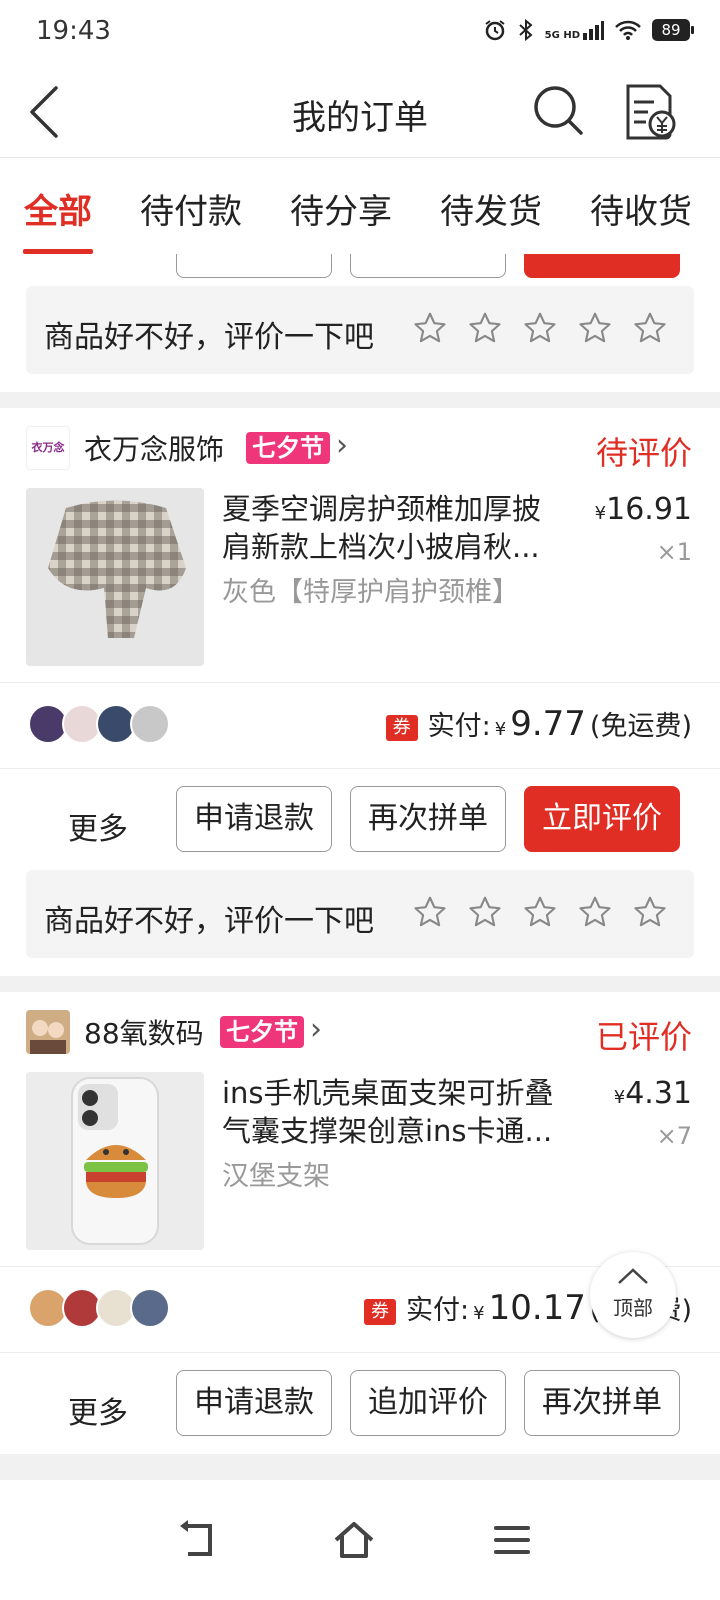 Image resolution: width=720 pixels, height=1600 pixels. What do you see at coordinates (674, 1136) in the screenshot?
I see `product-quantity: ×7` at bounding box center [674, 1136].